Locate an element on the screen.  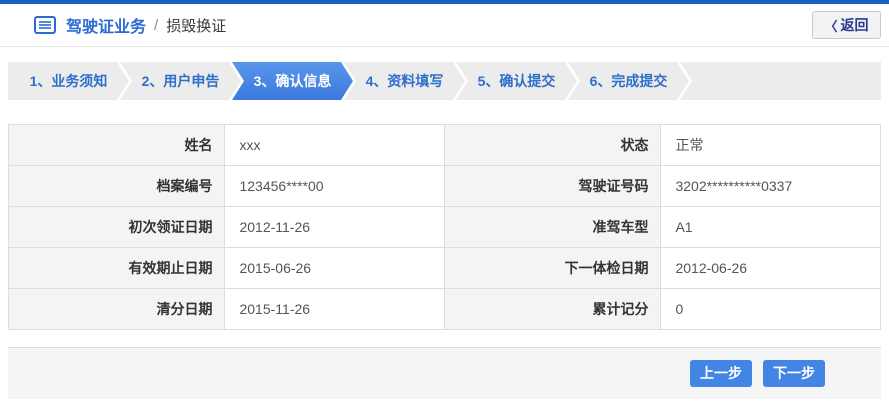
chevron-left-icon: 〈 is located at coordinates (831, 26).